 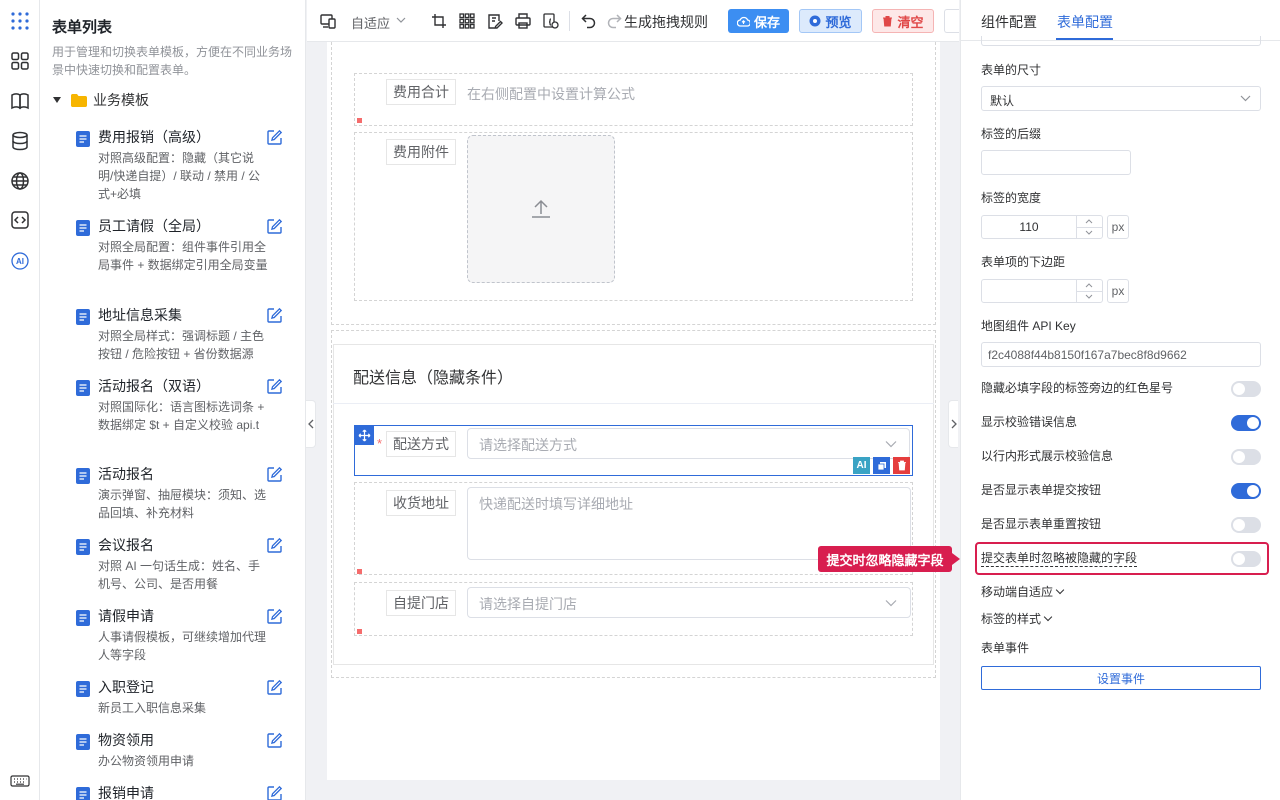 What do you see at coordinates (861, 465) in the screenshot?
I see `ai-badge-button: AI` at bounding box center [861, 465].